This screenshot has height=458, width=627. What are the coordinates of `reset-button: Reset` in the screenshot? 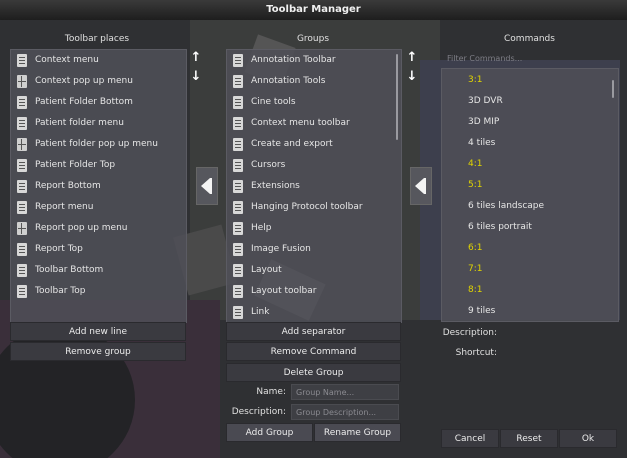 It's located at (529, 438).